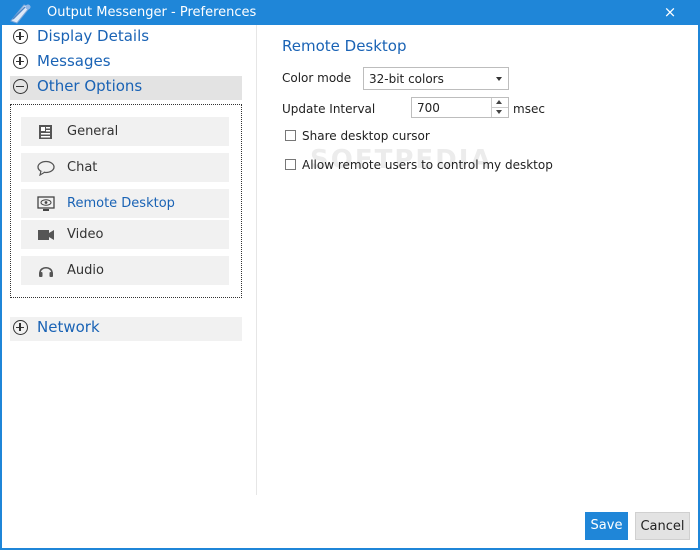  What do you see at coordinates (529, 109) in the screenshot?
I see `update-interval-unit: msec` at bounding box center [529, 109].